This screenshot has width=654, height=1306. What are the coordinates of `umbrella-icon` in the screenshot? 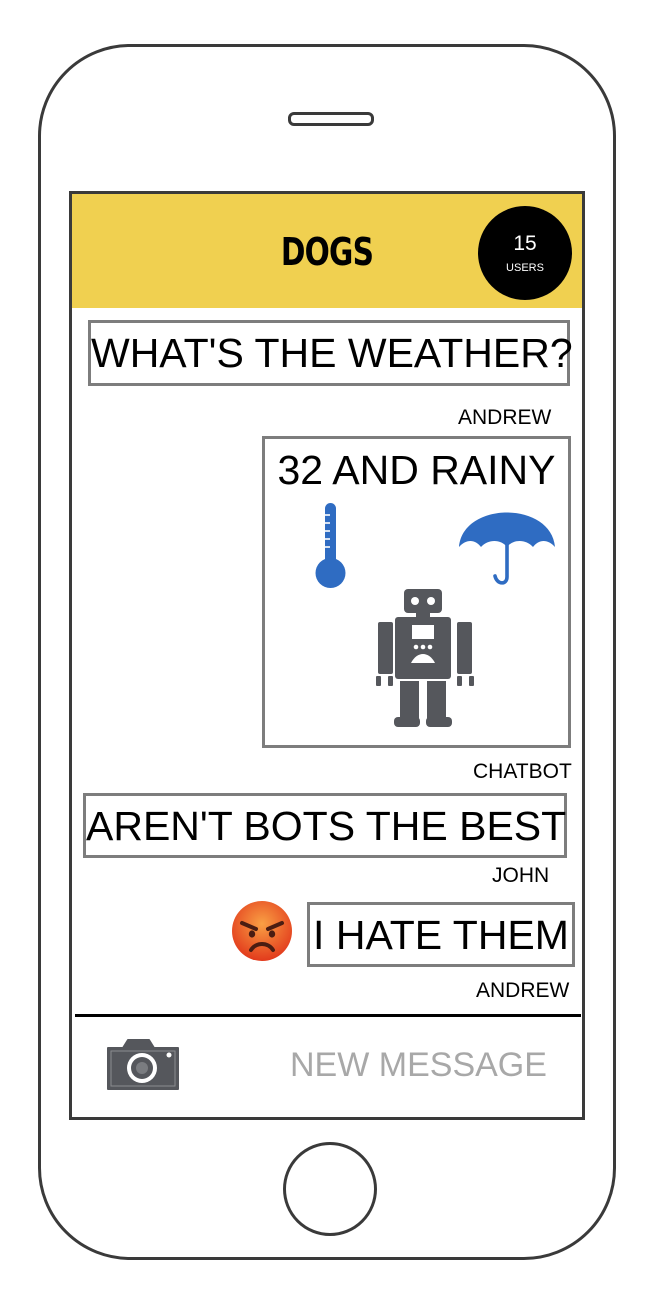 It's located at (507, 548).